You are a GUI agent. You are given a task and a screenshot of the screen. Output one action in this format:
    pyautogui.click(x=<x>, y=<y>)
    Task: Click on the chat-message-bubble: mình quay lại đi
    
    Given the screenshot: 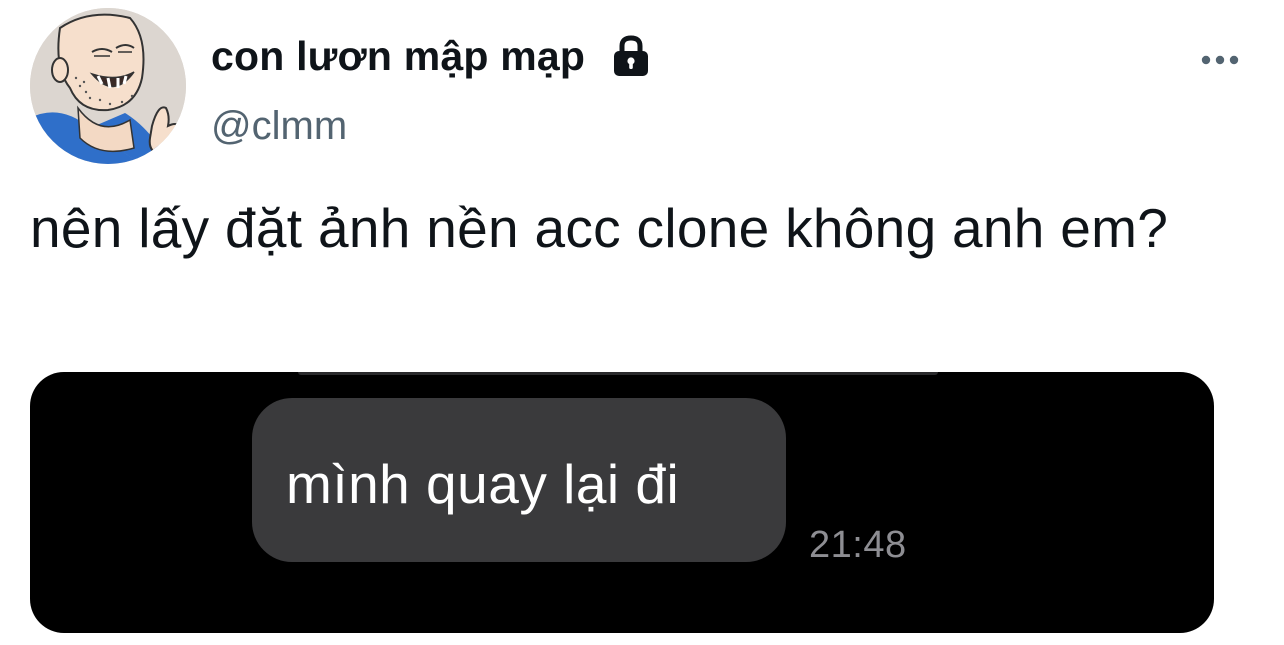 What is the action you would take?
    pyautogui.click(x=519, y=480)
    